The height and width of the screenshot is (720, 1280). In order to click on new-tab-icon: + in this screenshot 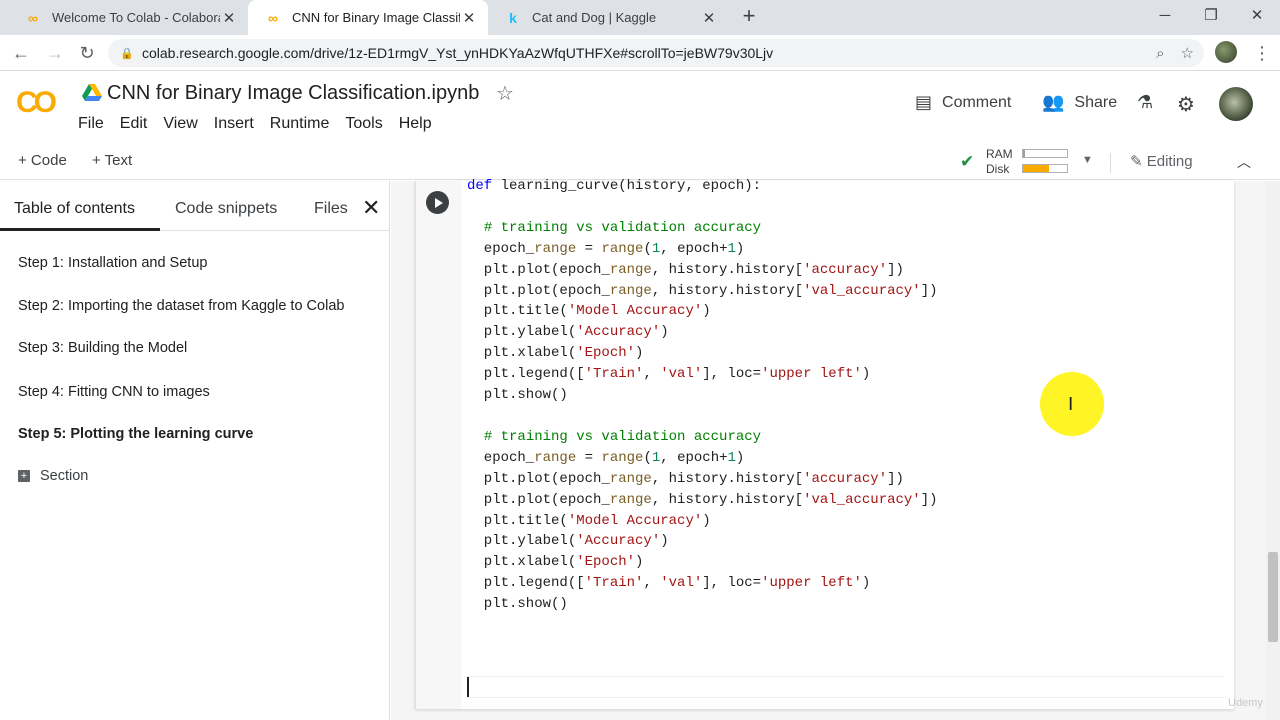, I will do `click(749, 17)`.